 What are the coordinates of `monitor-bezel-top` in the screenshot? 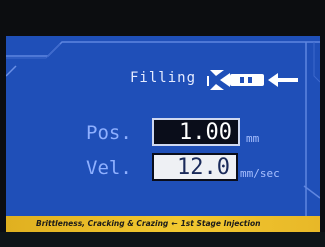 It's located at (162, 18).